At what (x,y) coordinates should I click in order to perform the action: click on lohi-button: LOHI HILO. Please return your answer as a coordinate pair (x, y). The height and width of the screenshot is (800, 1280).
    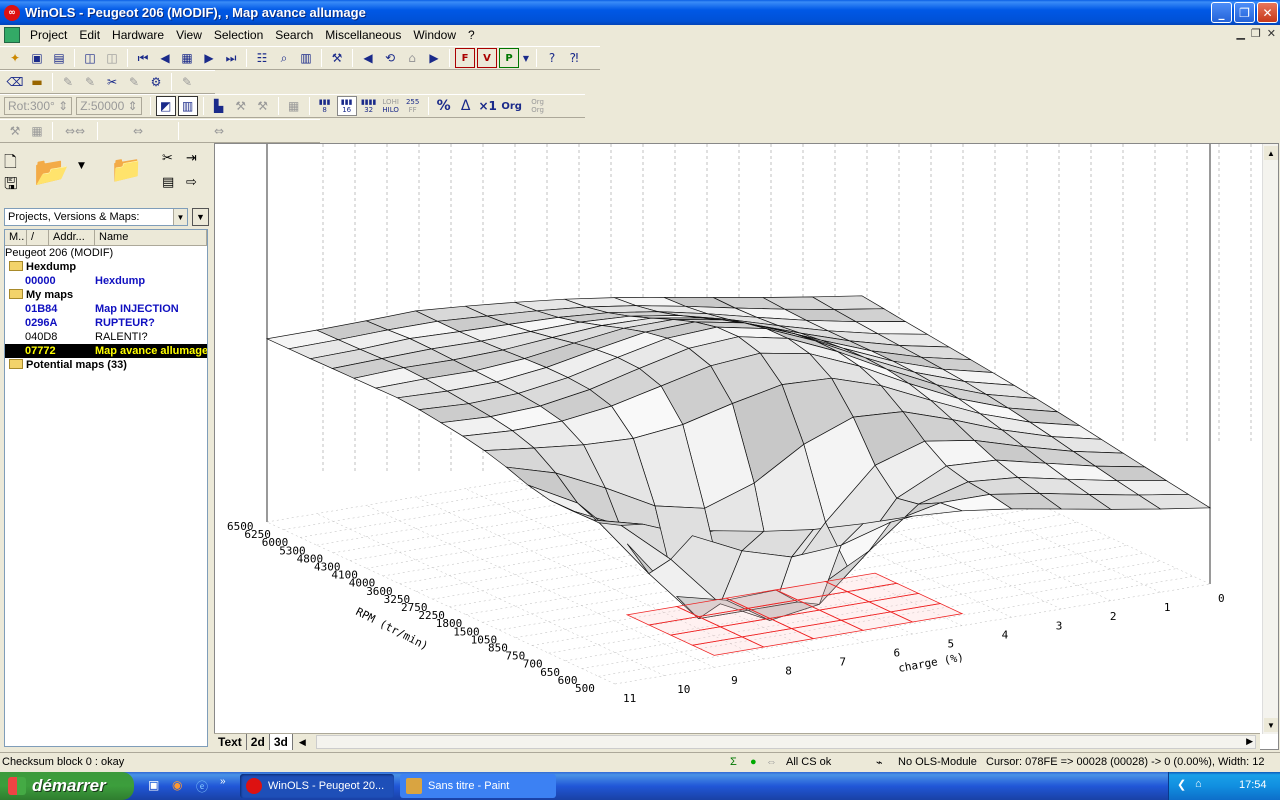
    Looking at the image, I should click on (391, 106).